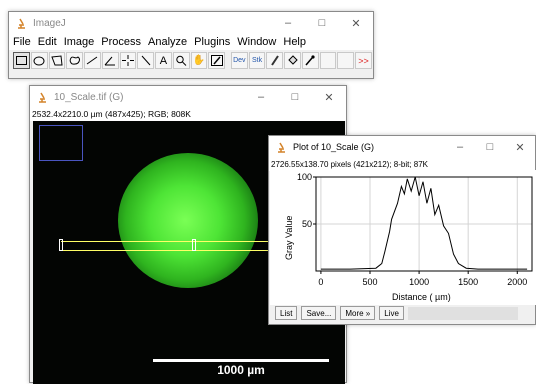 The image size is (536, 384). I want to click on plot-button-row: List Save... More » Live, so click(402, 313).